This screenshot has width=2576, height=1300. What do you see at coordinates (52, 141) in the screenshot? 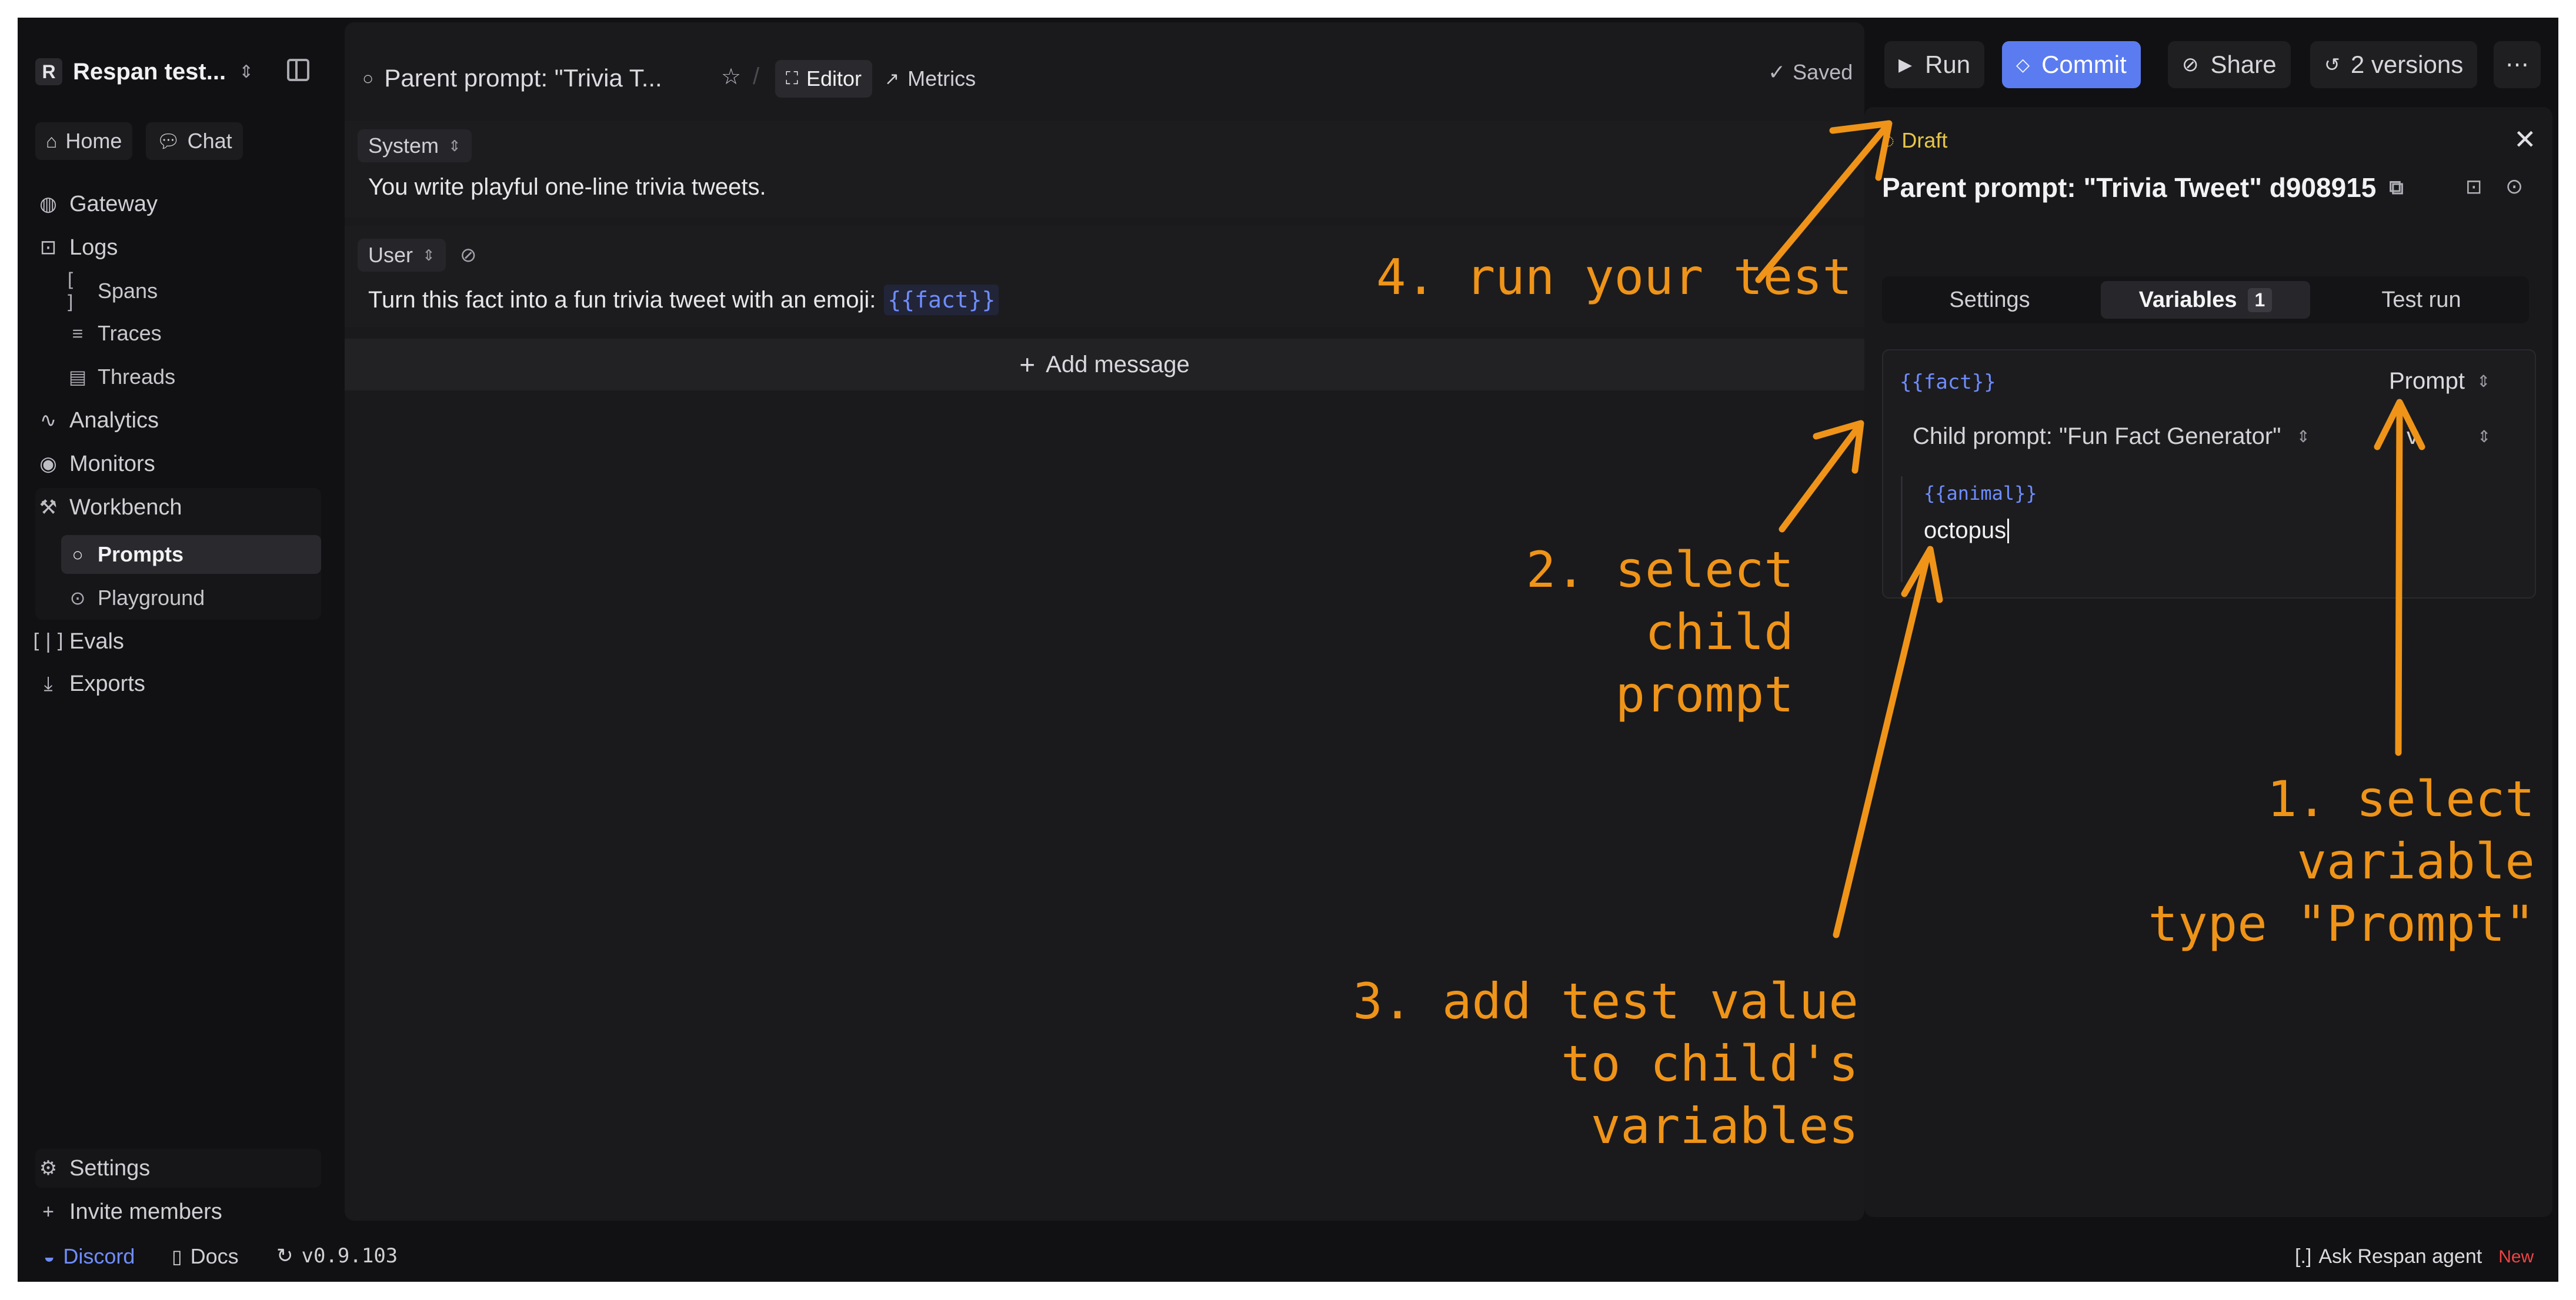
I see `home-icon: ⌂` at bounding box center [52, 141].